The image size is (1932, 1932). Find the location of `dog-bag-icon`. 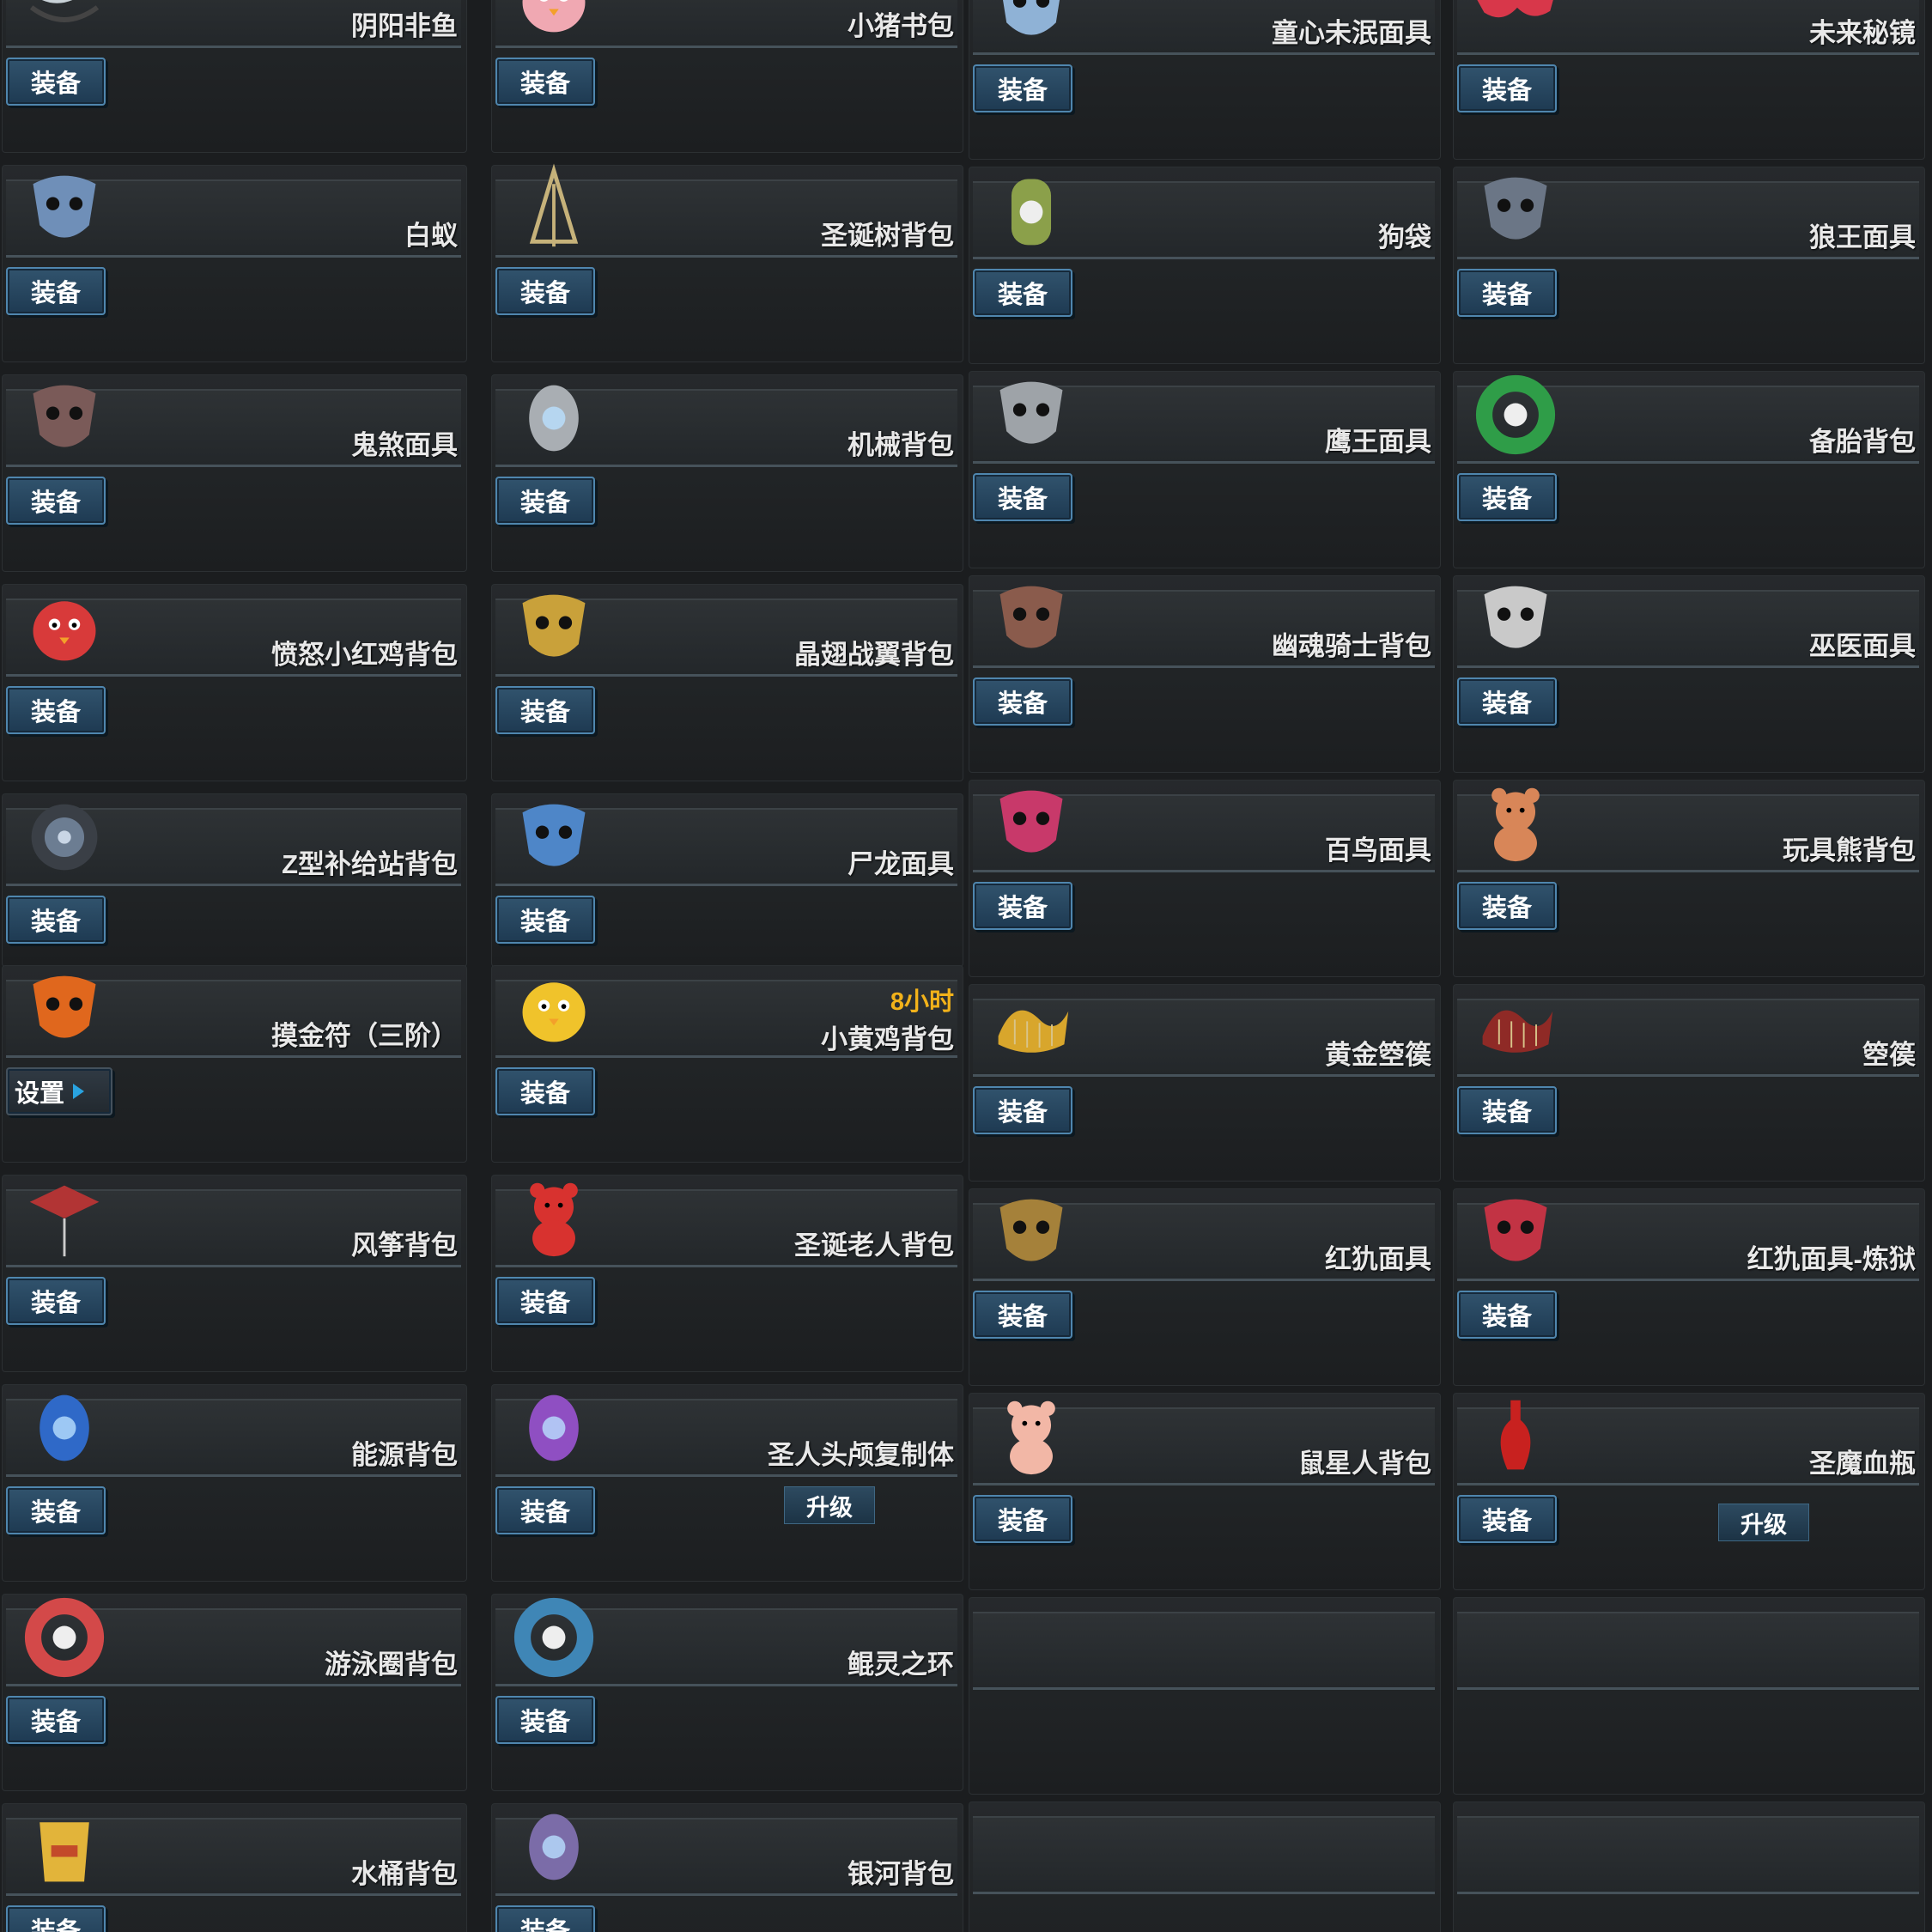

dog-bag-icon is located at coordinates (1031, 213).